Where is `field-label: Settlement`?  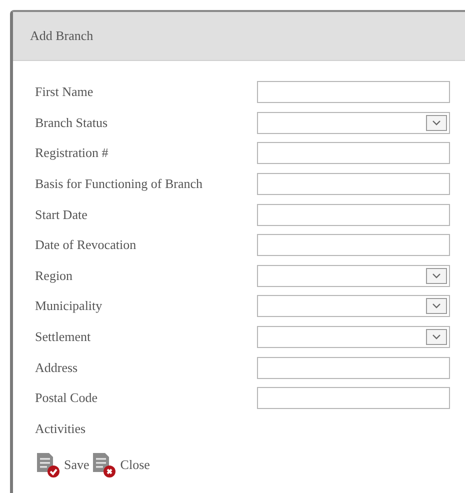
field-label: Settlement is located at coordinates (63, 337).